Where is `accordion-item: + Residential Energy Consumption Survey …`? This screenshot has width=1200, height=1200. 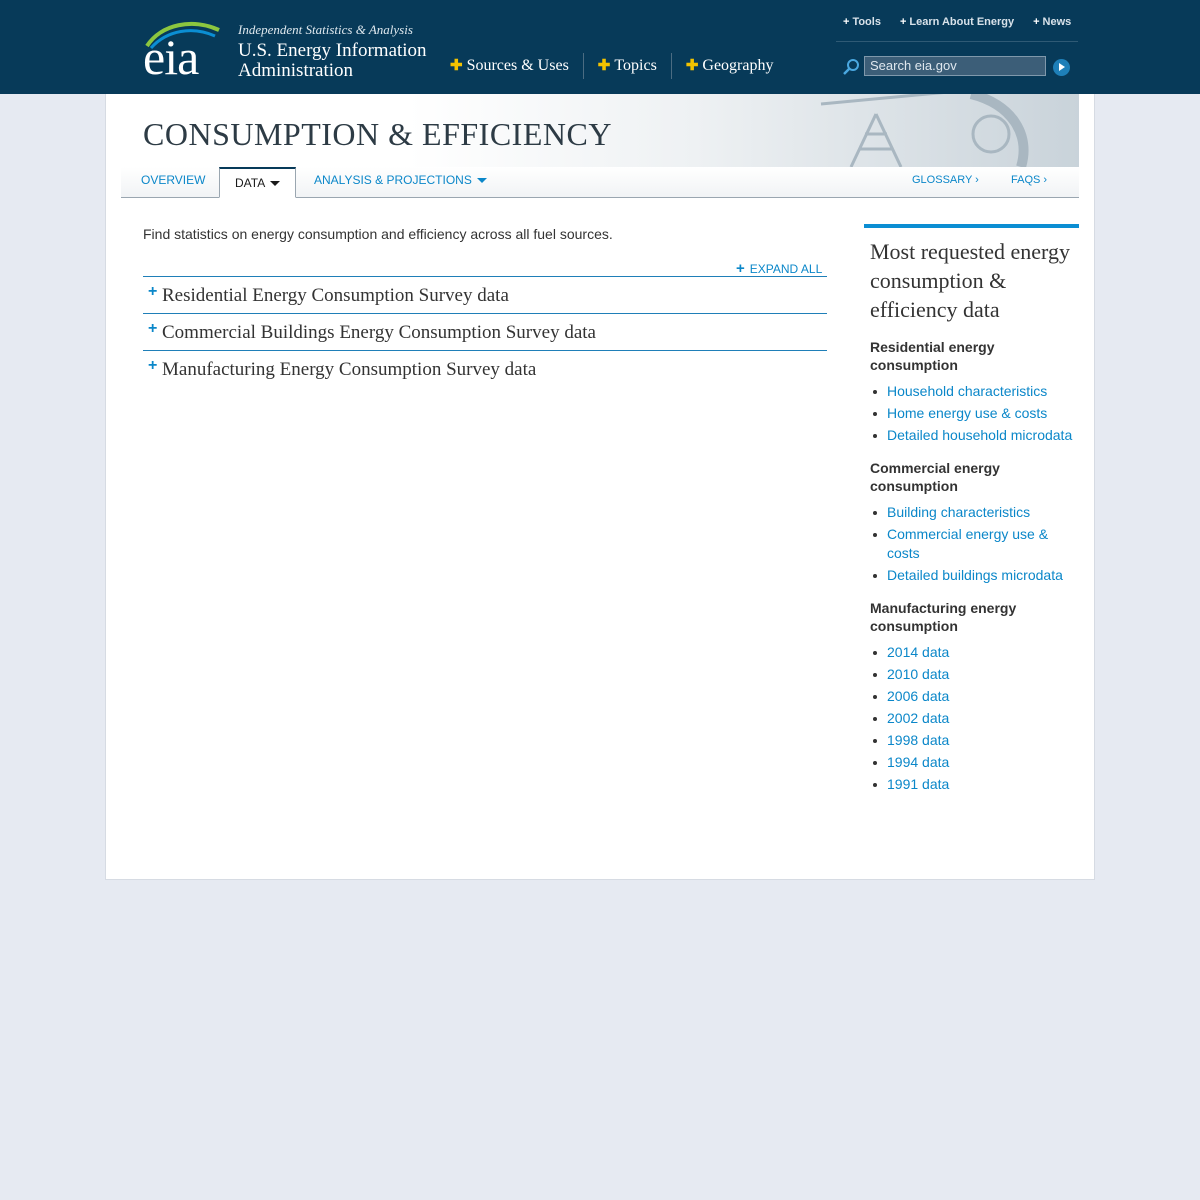 accordion-item: + Residential Energy Consumption Survey … is located at coordinates (485, 294).